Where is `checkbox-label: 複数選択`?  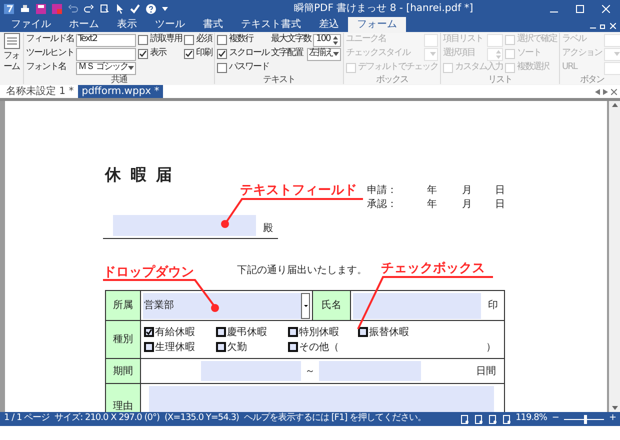
checkbox-label: 複数選択 is located at coordinates (533, 67).